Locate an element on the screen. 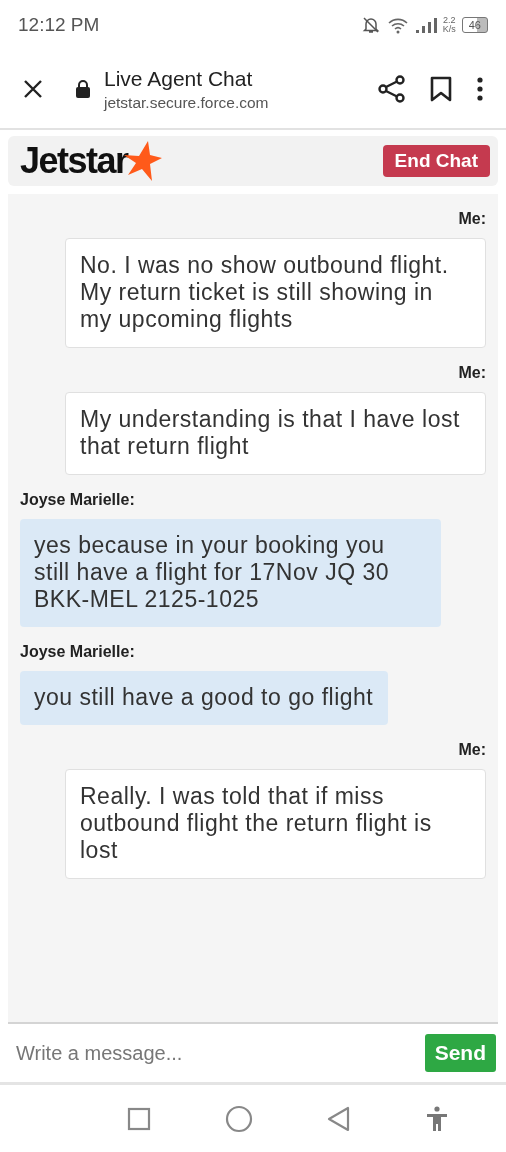 Image resolution: width=506 pixels, height=1152 pixels. message-bubble: No. I was no show outbound flight. My return ticket is still showing in my upcoming flights is located at coordinates (275, 293).